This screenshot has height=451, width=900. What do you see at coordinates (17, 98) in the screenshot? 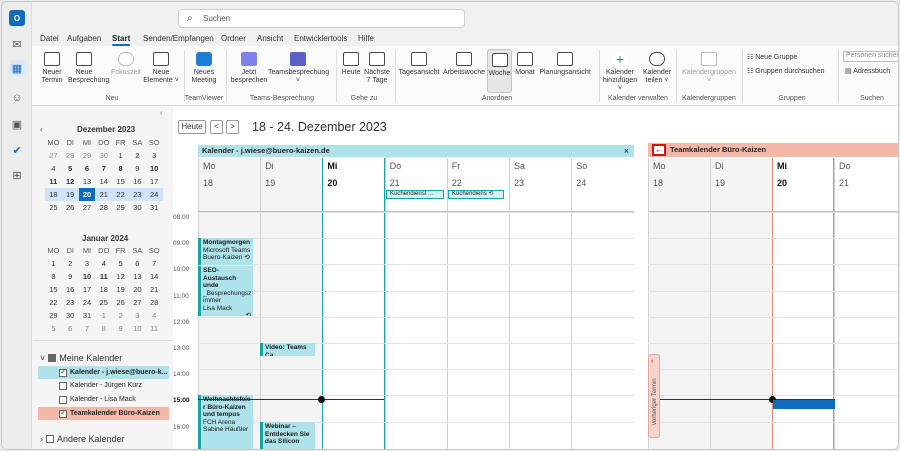
I see `people-icon: ☺` at bounding box center [17, 98].